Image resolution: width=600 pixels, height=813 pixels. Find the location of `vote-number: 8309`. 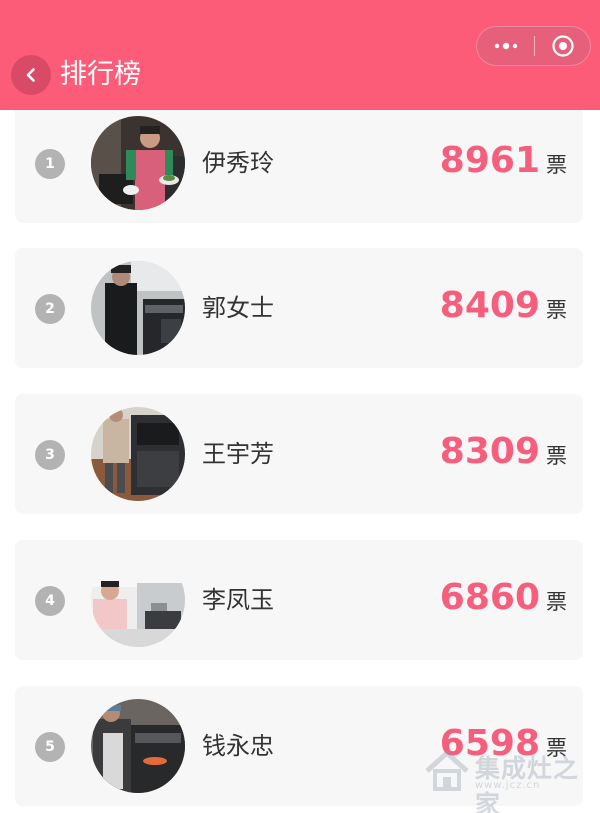

vote-number: 8309 is located at coordinates (489, 451).